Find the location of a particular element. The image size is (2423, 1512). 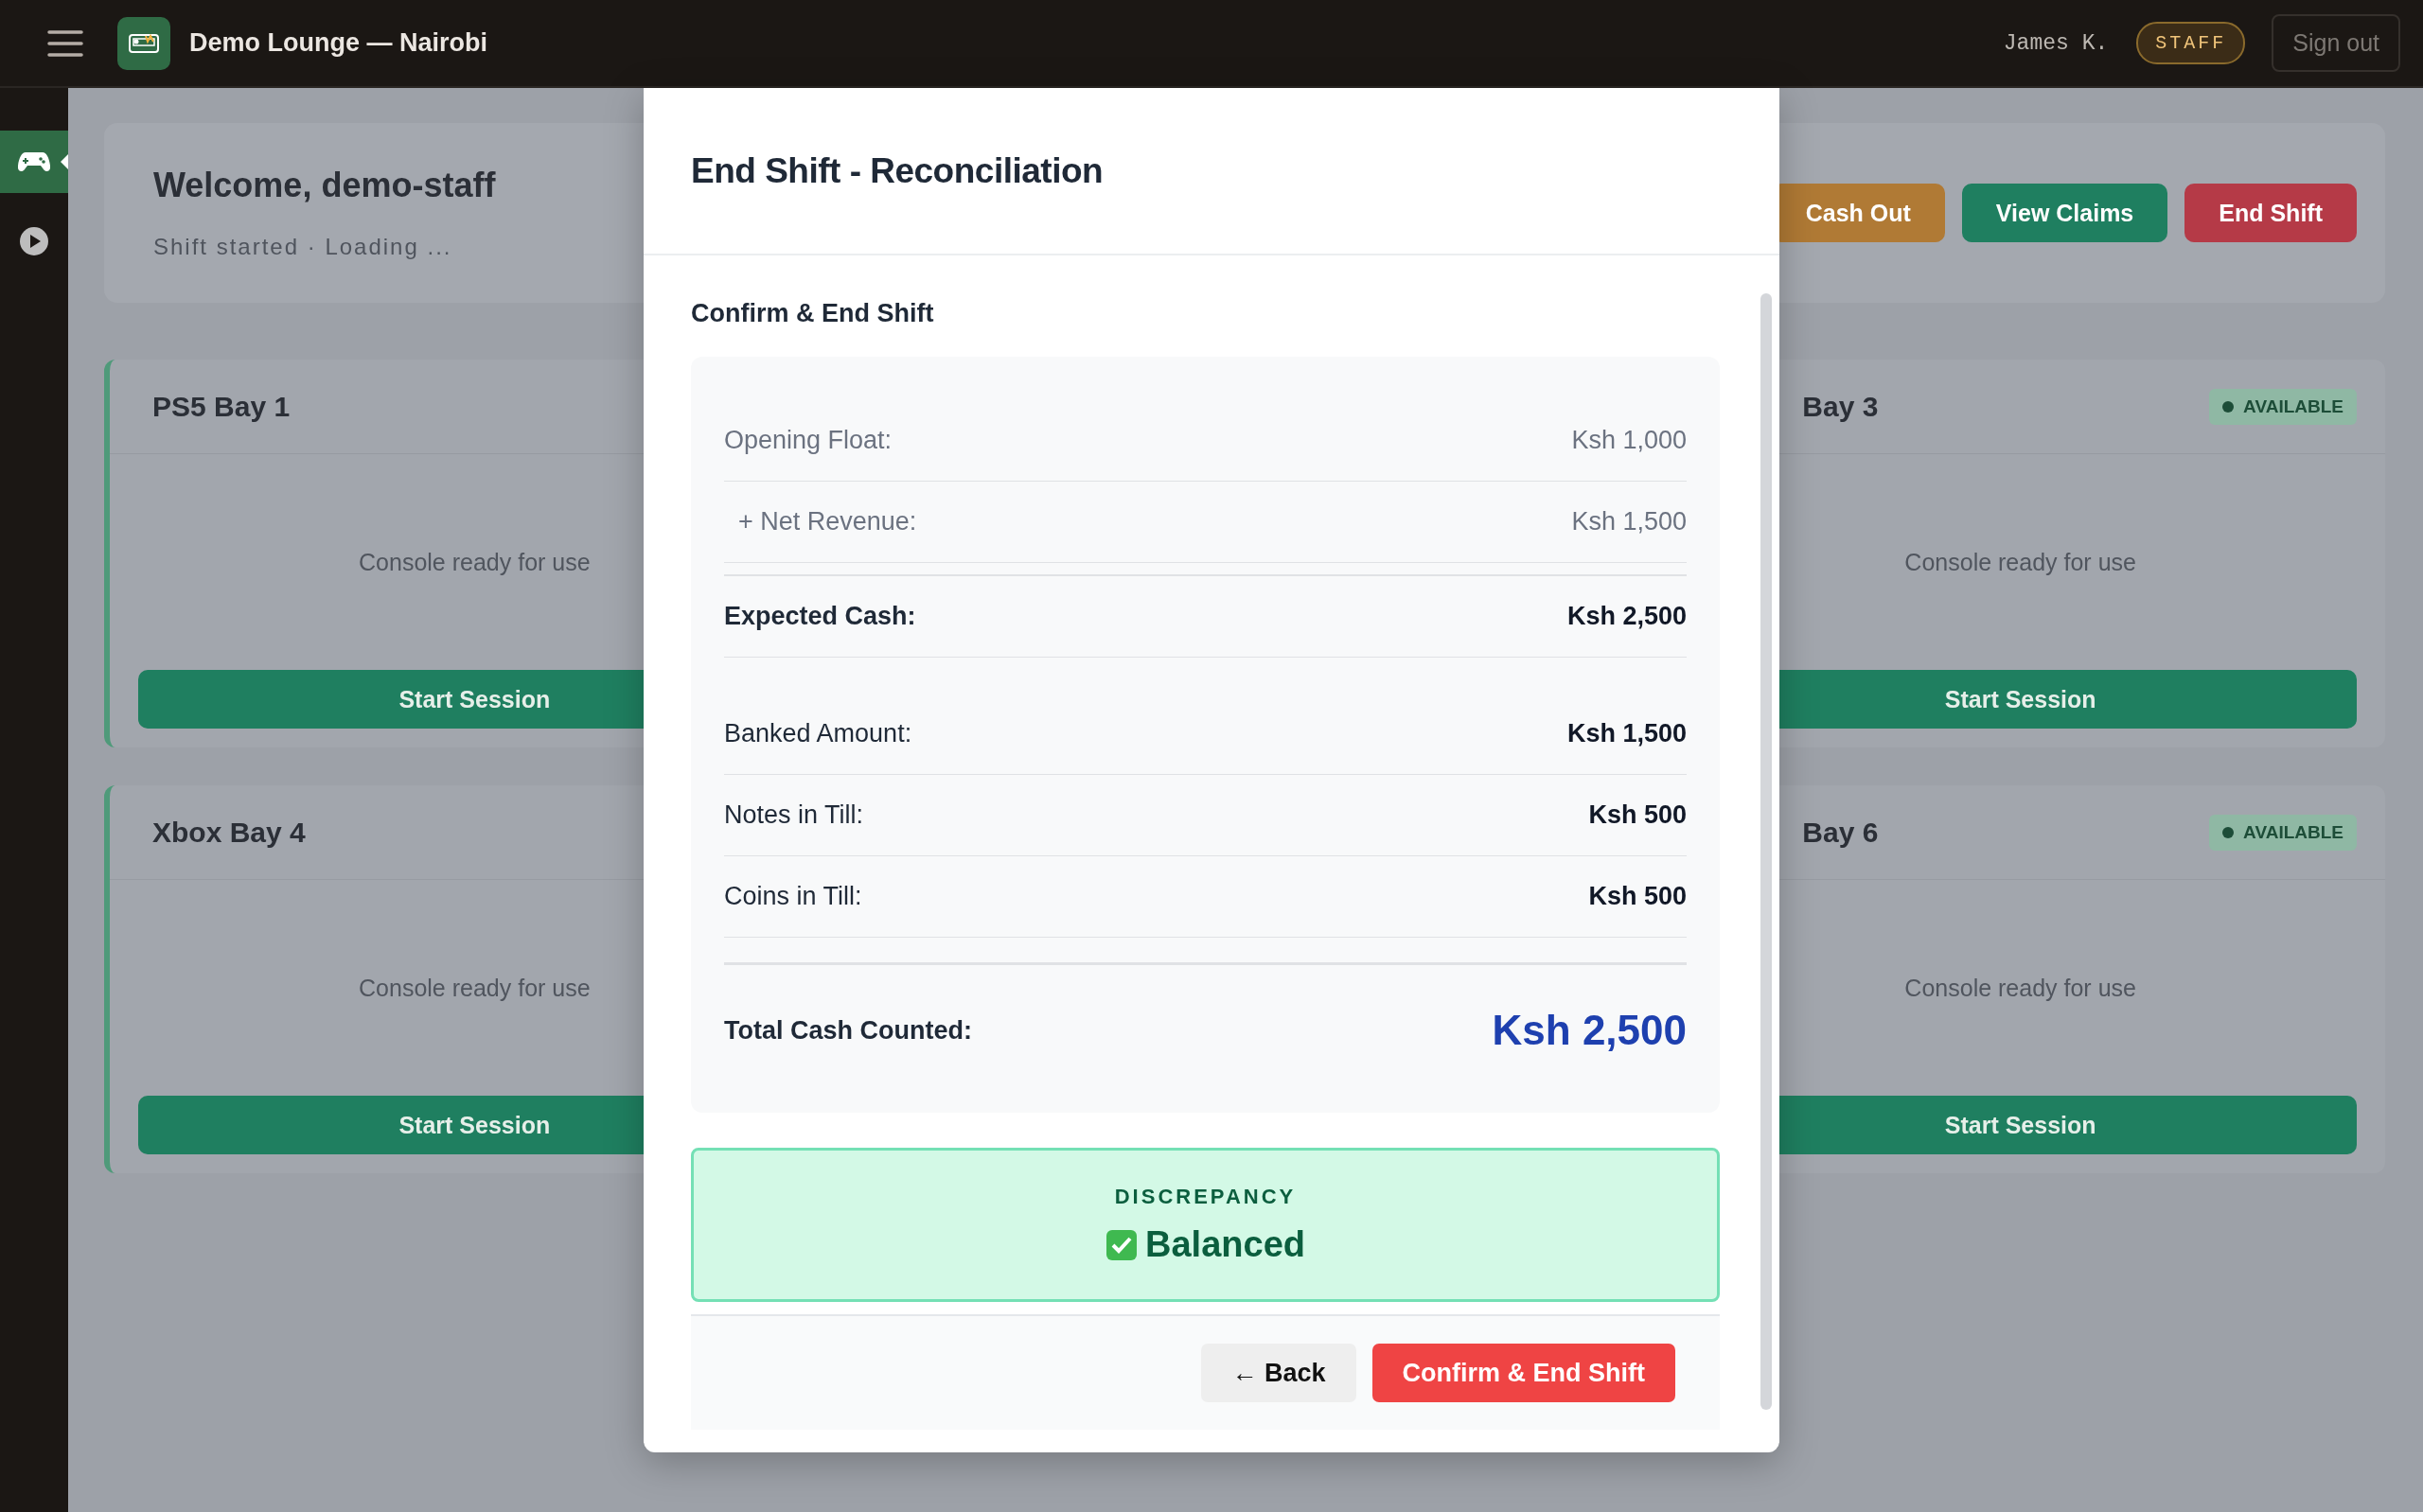

action-button: End Shift is located at coordinates (2270, 213).